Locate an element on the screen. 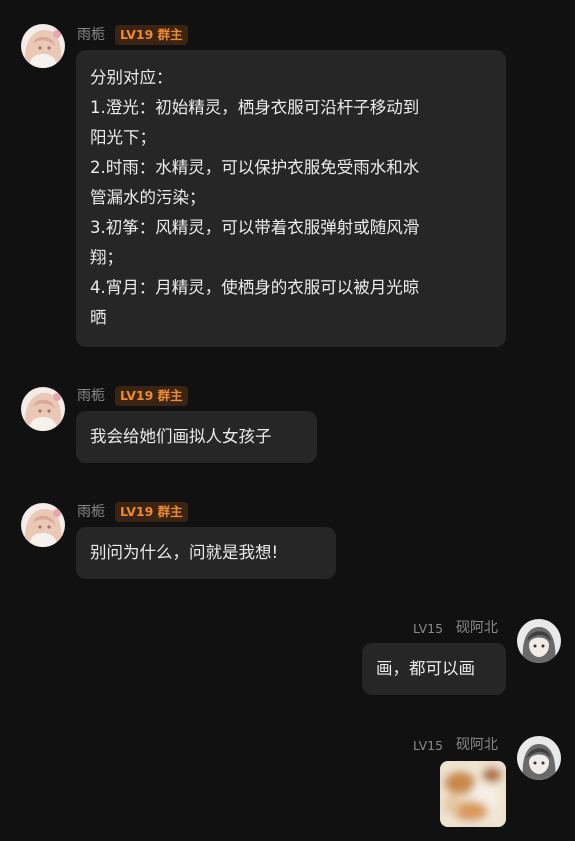  message-text: 别问为什么，问就是我想! is located at coordinates (184, 552).